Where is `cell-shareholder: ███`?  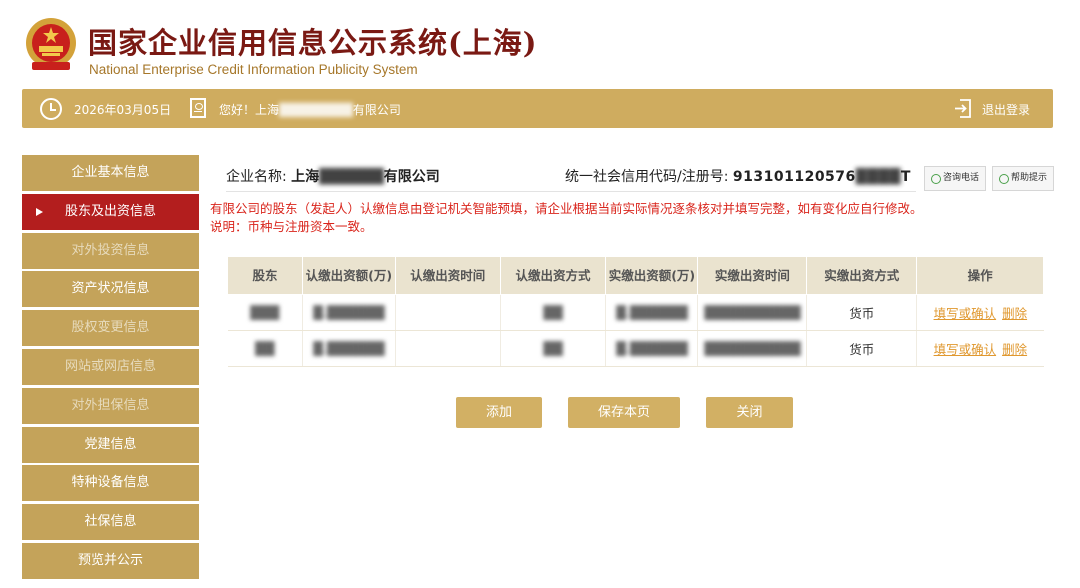 cell-shareholder: ███ is located at coordinates (265, 312).